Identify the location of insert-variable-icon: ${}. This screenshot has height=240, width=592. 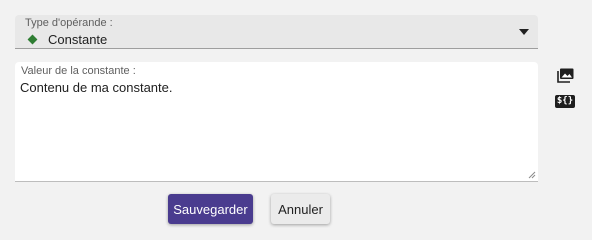
(565, 101).